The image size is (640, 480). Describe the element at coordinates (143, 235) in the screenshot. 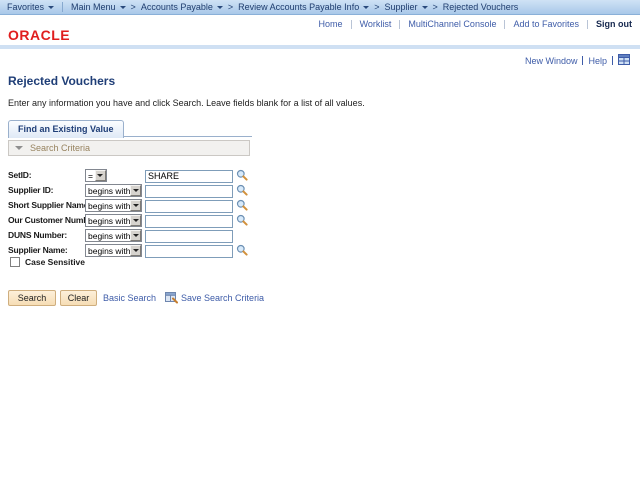

I see `field-row-duns-number: DUNS Number: begins with` at that location.